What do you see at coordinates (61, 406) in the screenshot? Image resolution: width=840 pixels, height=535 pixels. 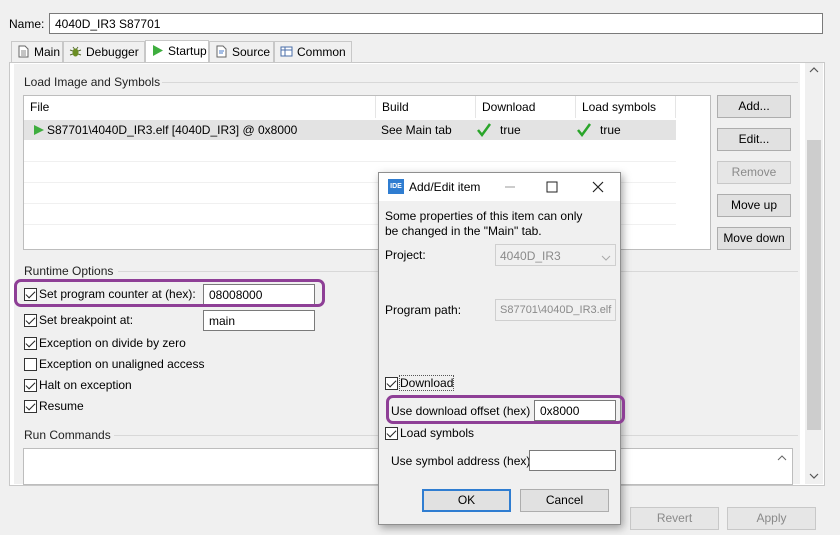 I see `resume-label: Resume` at bounding box center [61, 406].